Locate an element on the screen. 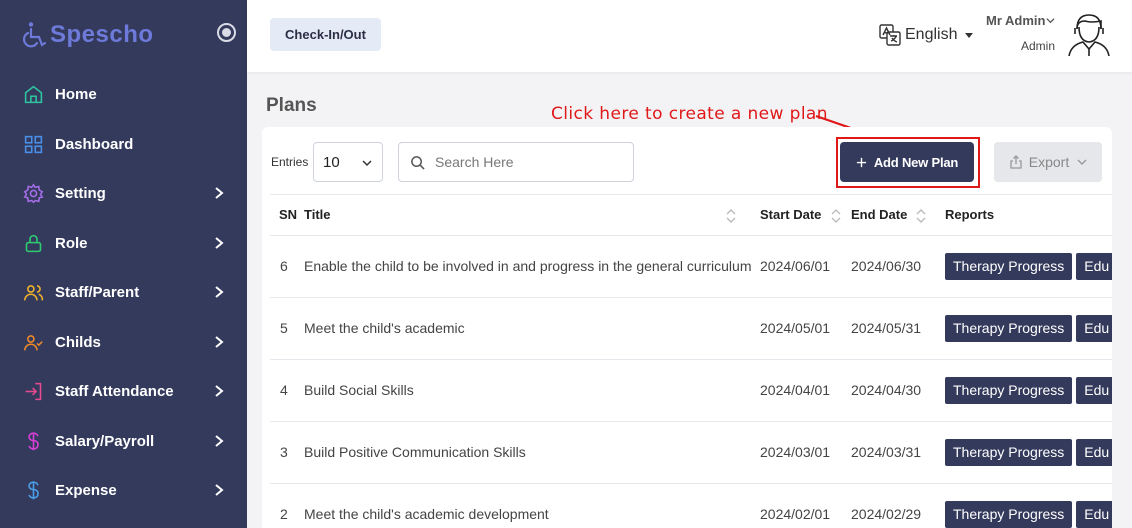 The width and height of the screenshot is (1132, 528). sidebar-item-label: Expense is located at coordinates (86, 491).